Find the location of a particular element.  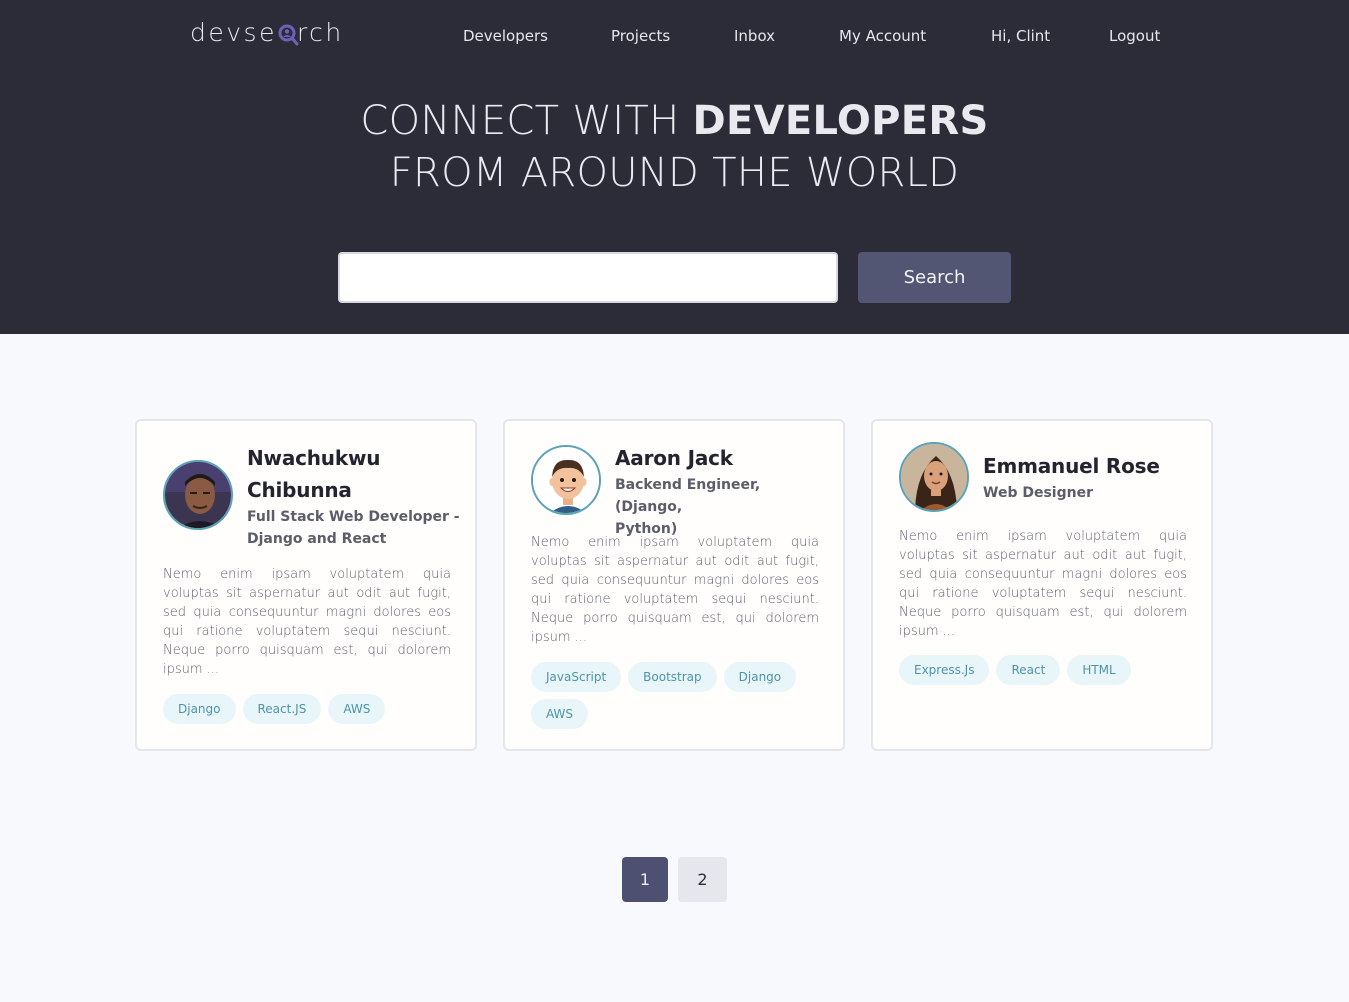

hero-heading-bold: DEVELOPERS is located at coordinates (840, 121).